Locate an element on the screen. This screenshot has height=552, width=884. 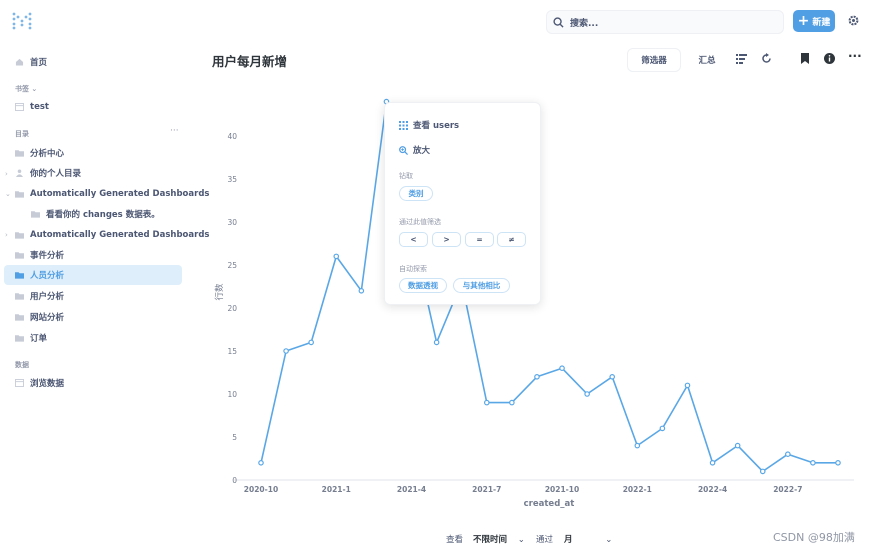
y-tick-label: 10 is located at coordinates (232, 394).